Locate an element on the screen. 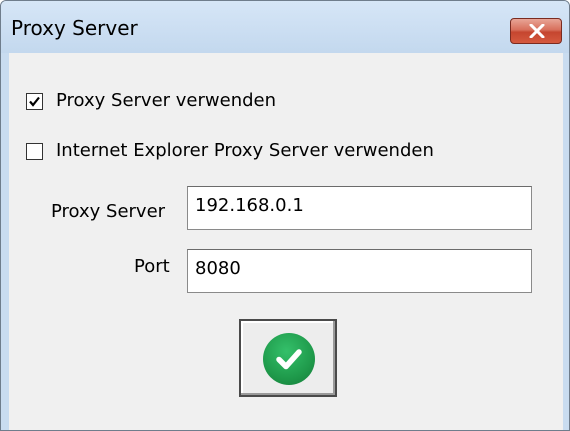  use-proxy-checkbox is located at coordinates (34, 101).